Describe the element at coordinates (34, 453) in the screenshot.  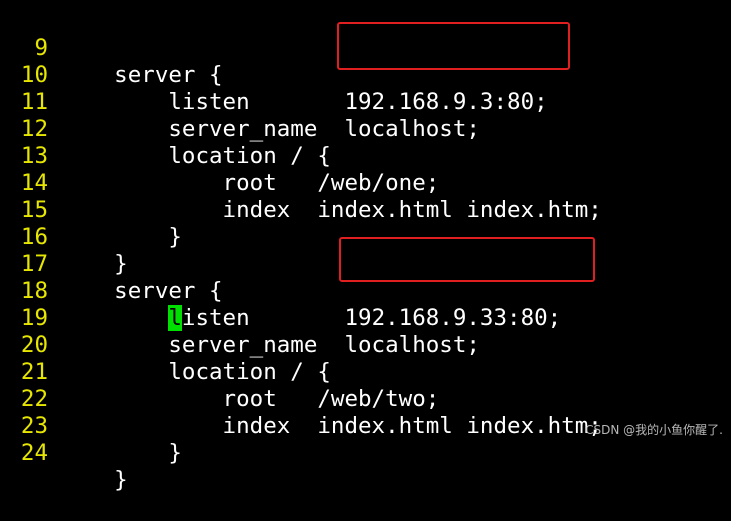
I see `line-number: 24` at that location.